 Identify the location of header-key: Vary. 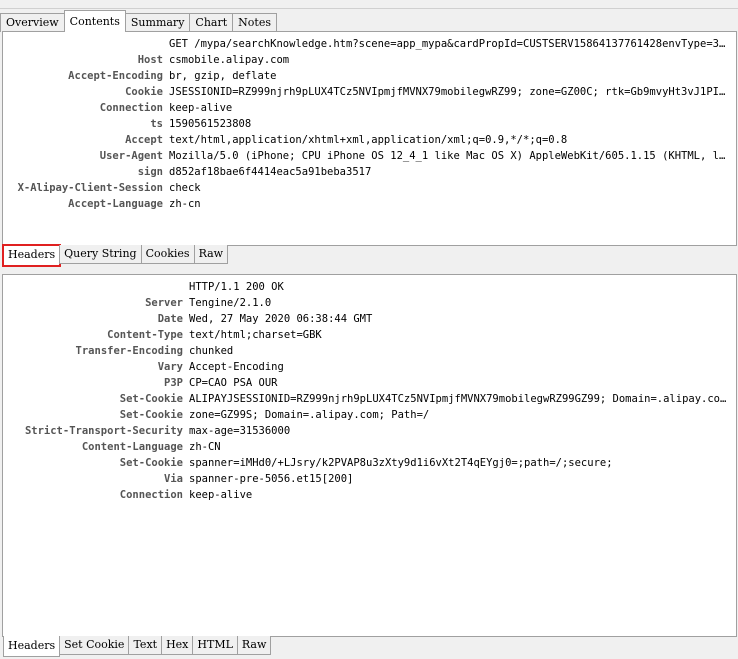
(170, 367).